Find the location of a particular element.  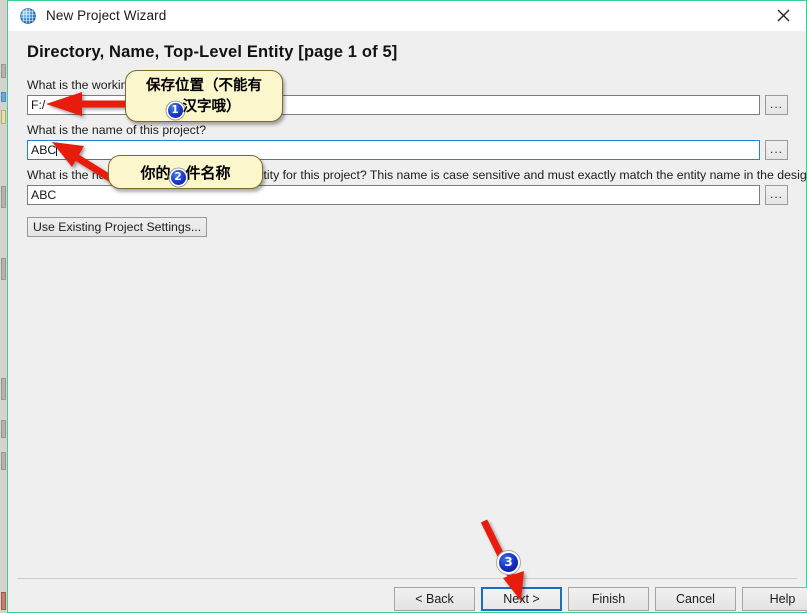

quartus-globe-icon is located at coordinates (28, 16).